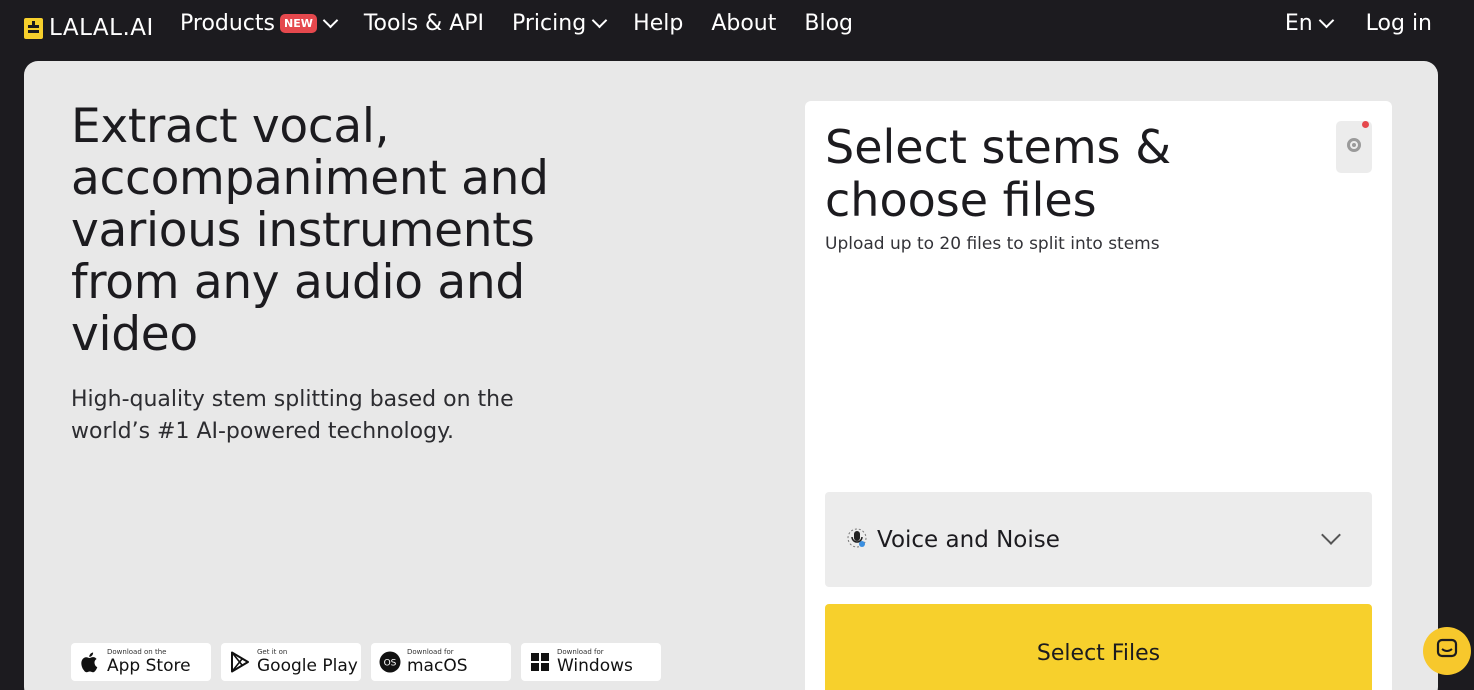 Image resolution: width=1474 pixels, height=690 pixels. Describe the element at coordinates (857, 540) in the screenshot. I see `microphone-icon` at that location.